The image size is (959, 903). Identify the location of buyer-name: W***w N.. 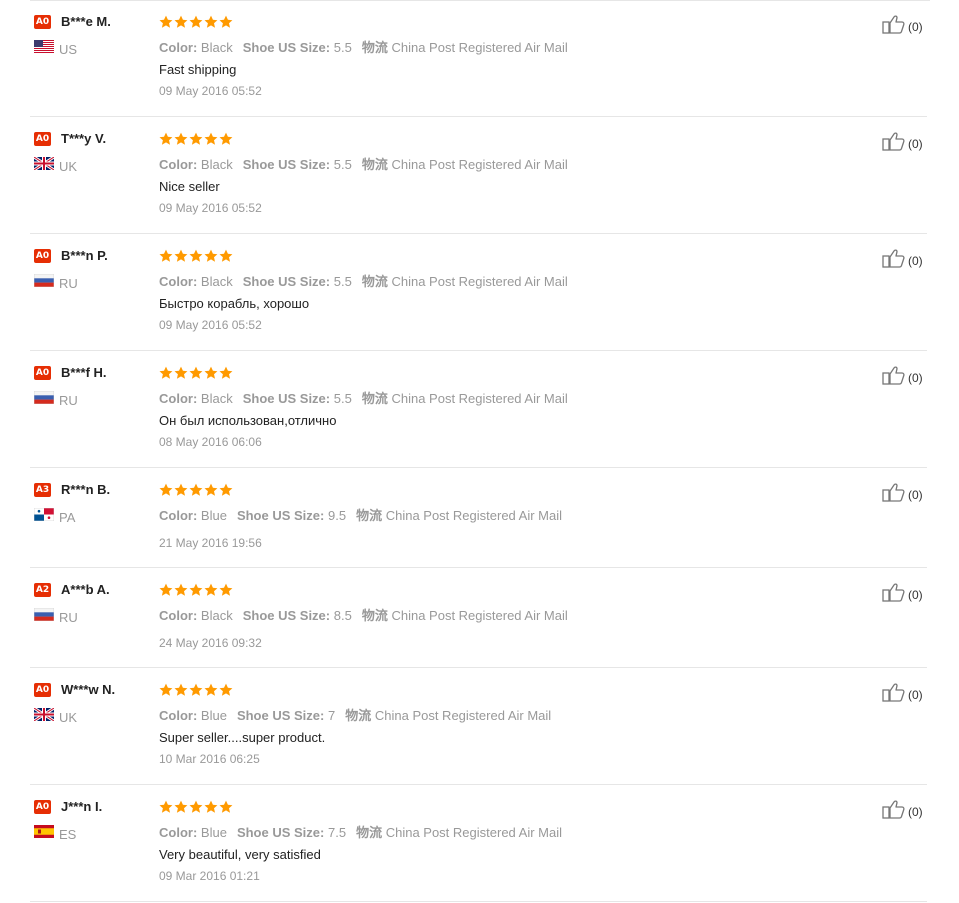
(88, 689).